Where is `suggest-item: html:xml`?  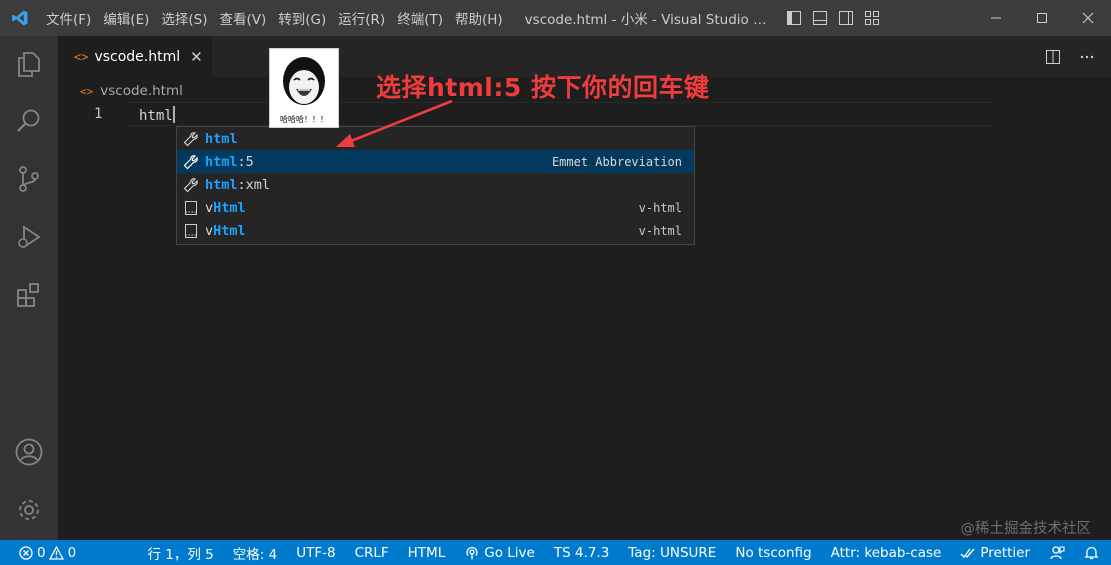
suggest-item: html:xml is located at coordinates (435, 184).